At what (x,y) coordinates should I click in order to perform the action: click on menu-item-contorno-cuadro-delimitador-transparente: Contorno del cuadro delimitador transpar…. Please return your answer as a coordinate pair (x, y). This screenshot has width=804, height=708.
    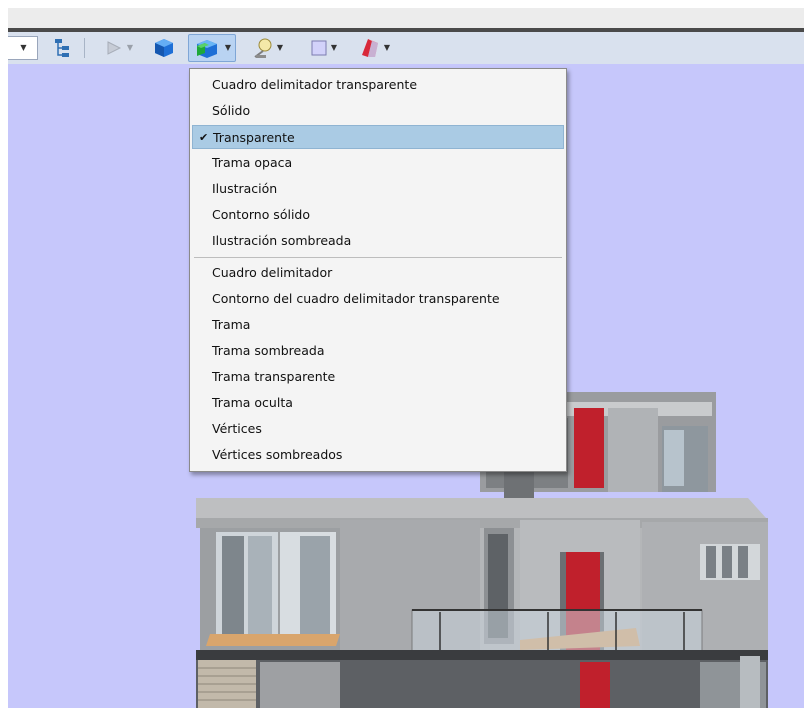
    Looking at the image, I should click on (378, 299).